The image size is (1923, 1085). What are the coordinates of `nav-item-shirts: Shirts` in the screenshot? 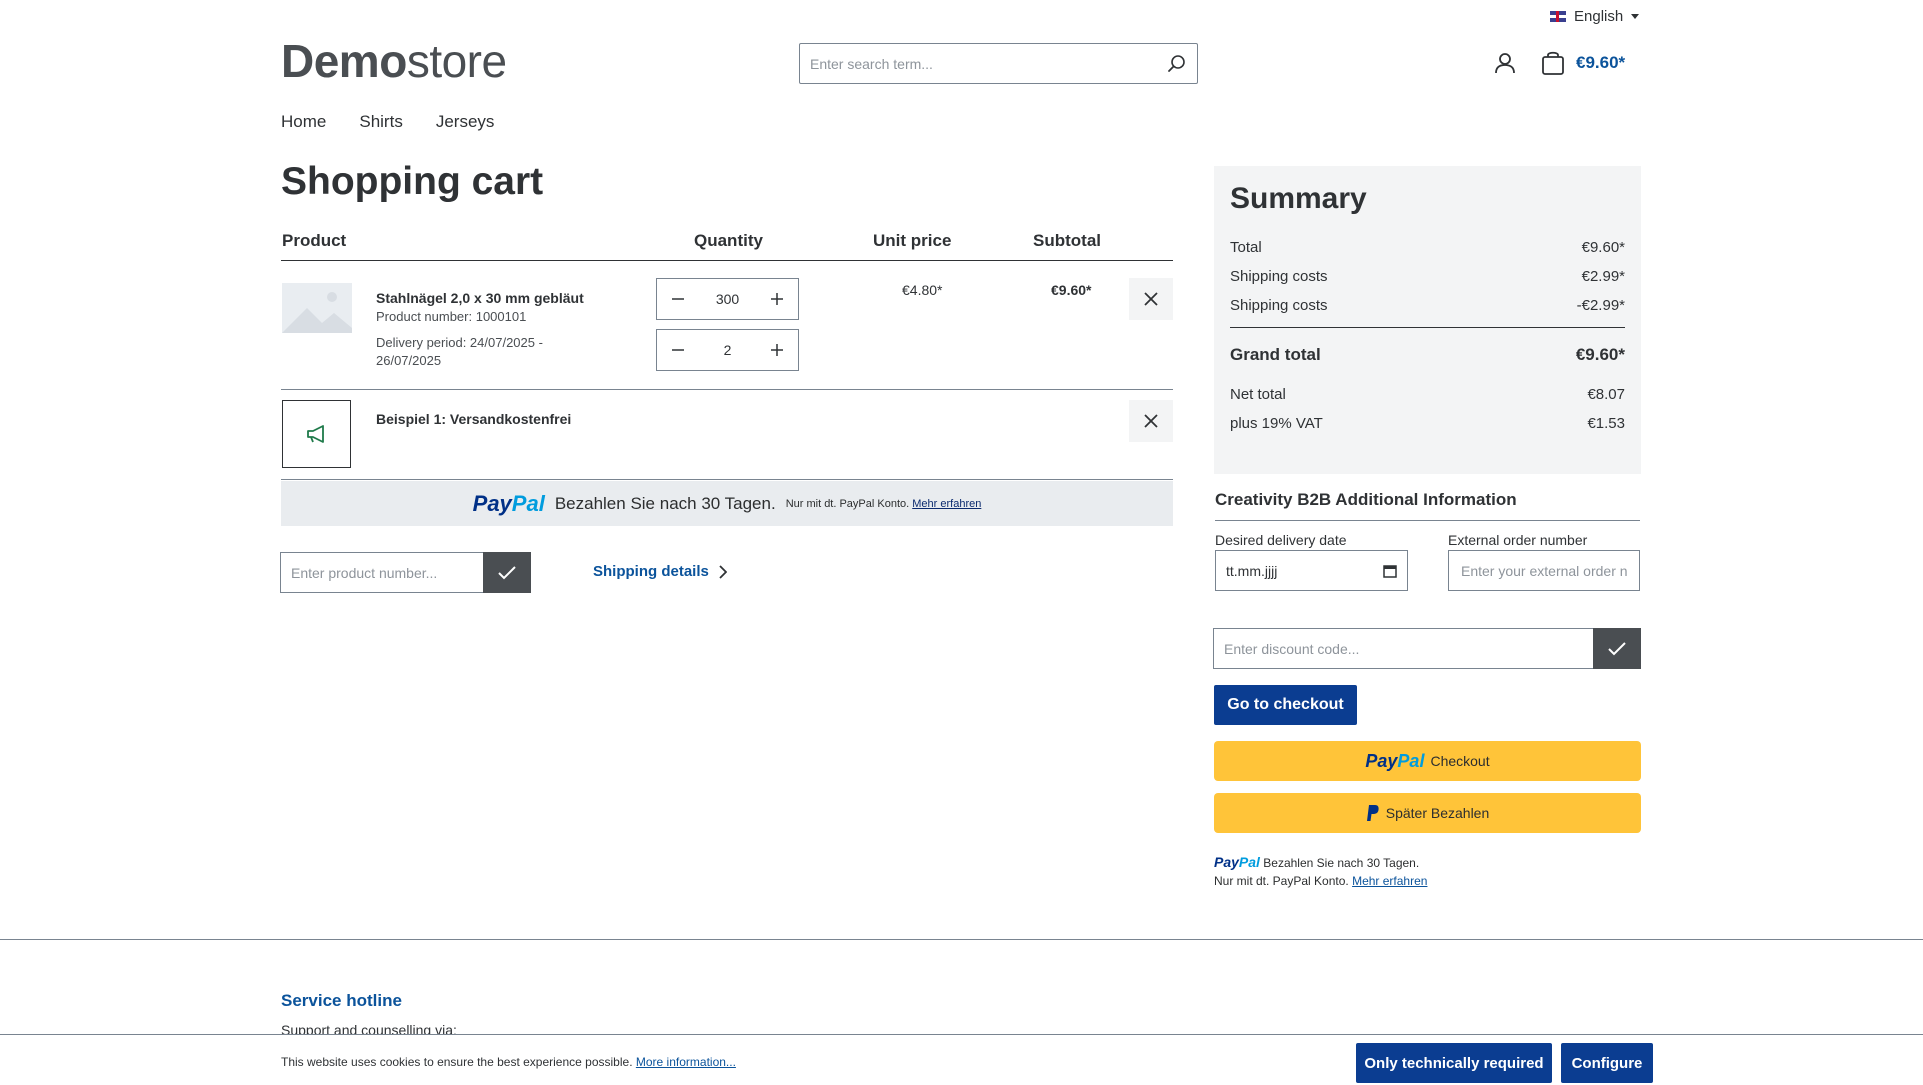 It's located at (380, 122).